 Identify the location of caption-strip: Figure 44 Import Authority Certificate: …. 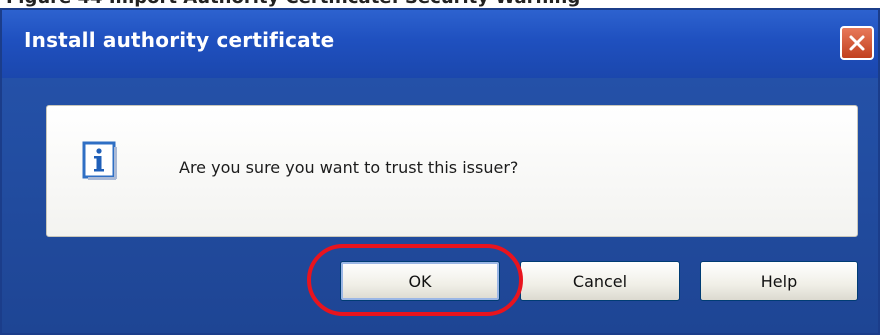
(440, 4).